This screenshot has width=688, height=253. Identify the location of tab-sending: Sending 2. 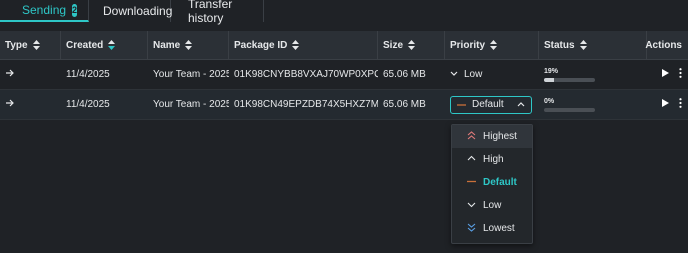
(44, 11).